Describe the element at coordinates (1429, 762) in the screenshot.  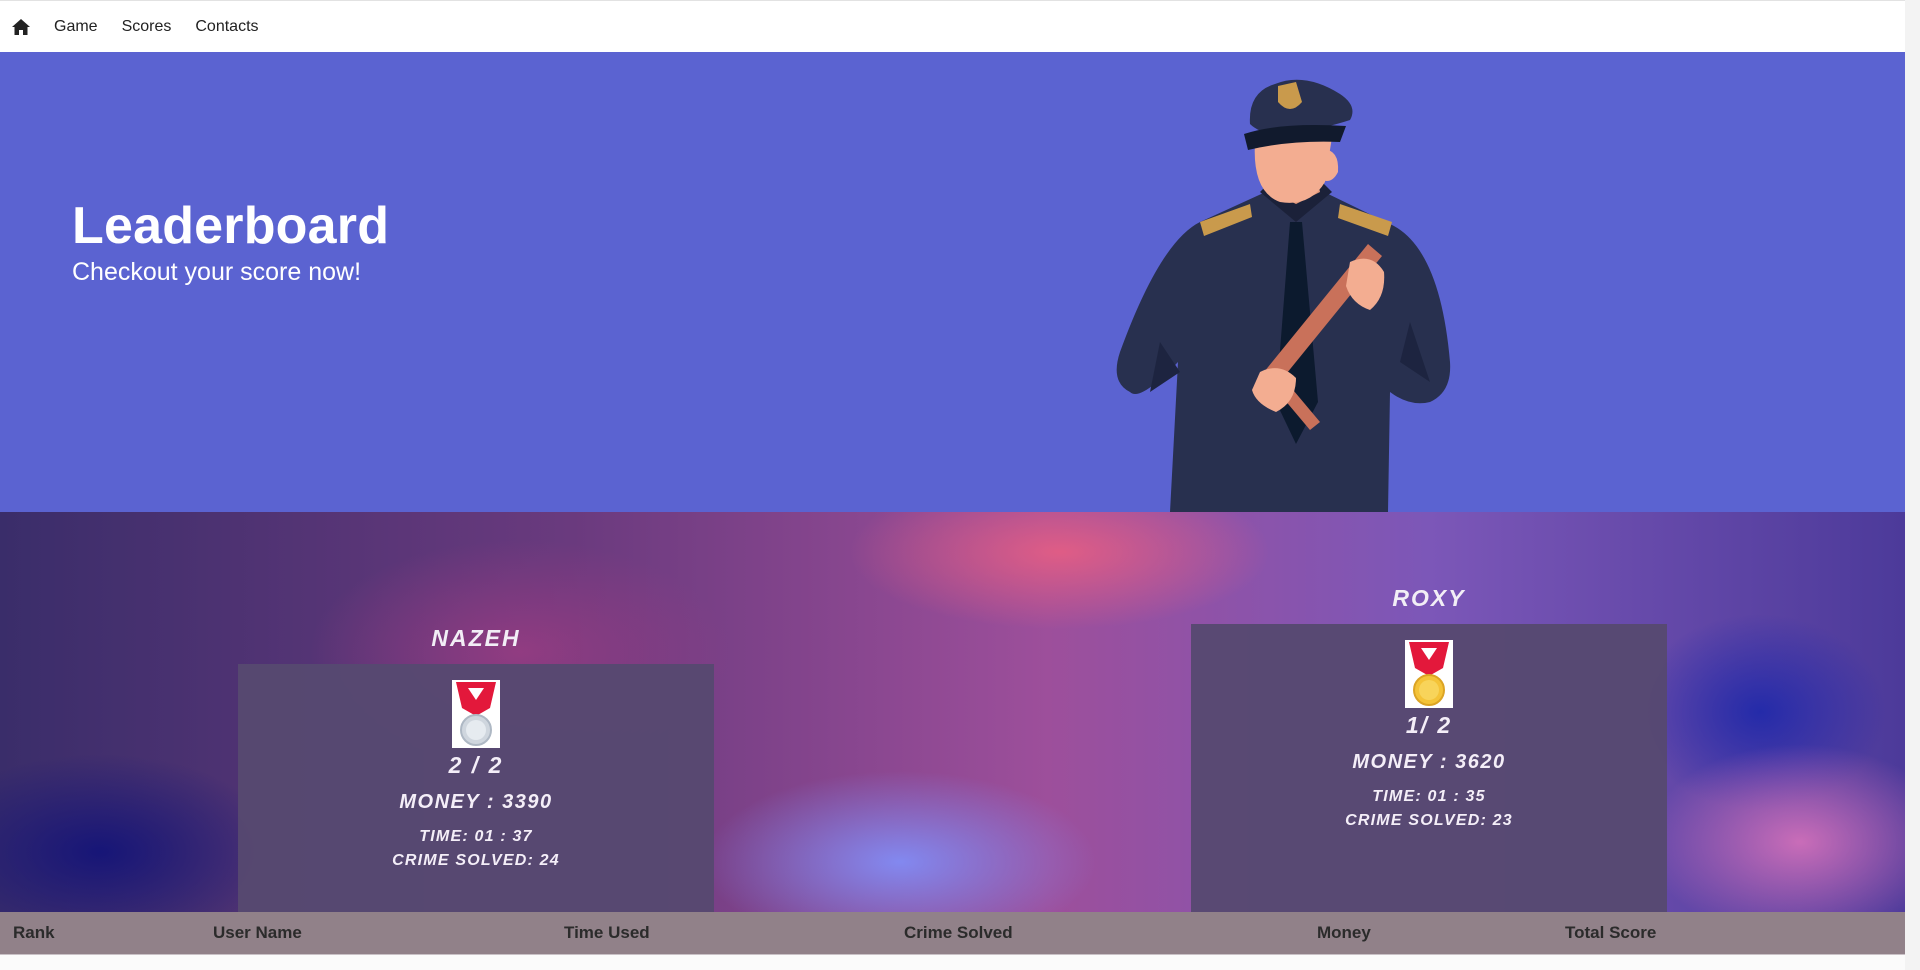
I see `player-money: MONEY : 3620` at that location.